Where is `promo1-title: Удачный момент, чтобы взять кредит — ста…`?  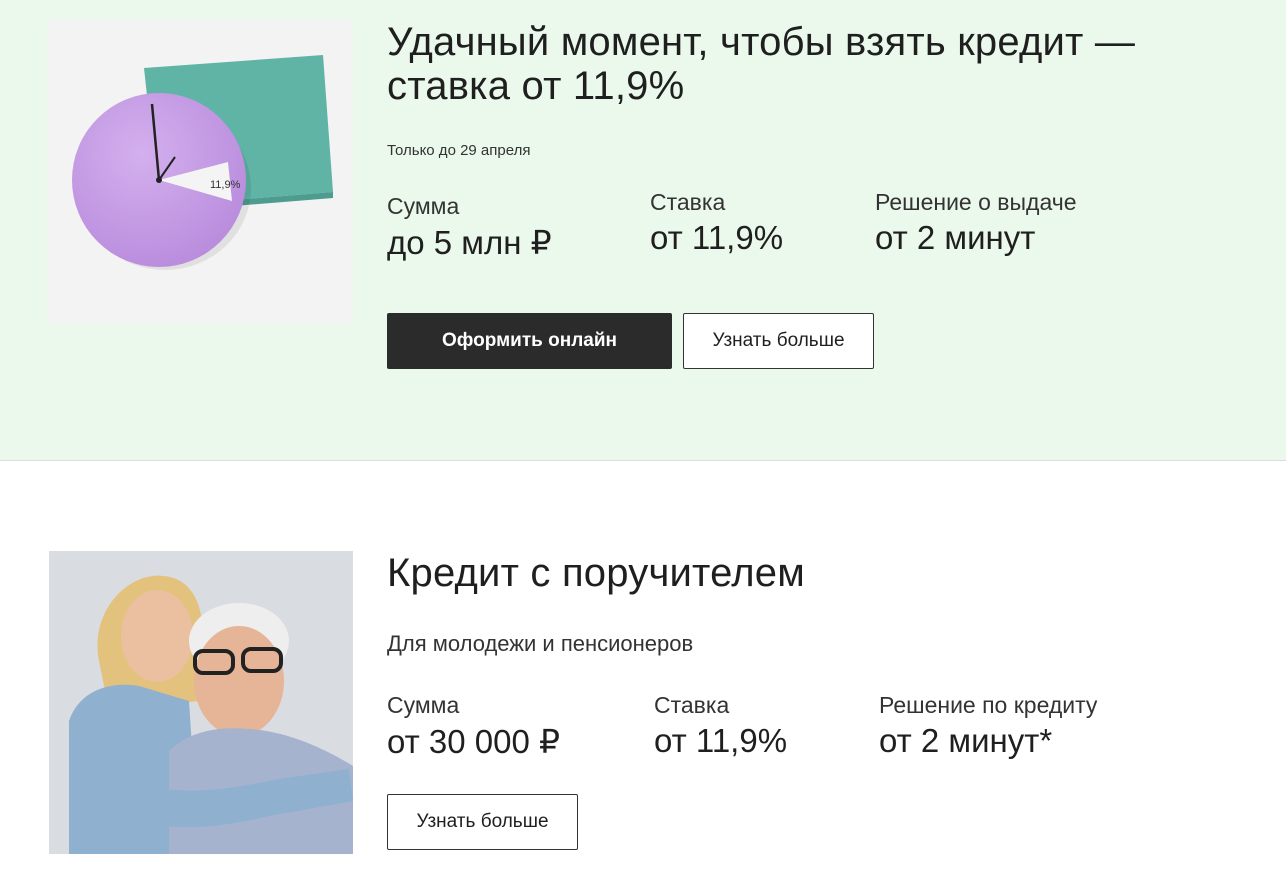 promo1-title: Удачный момент, чтобы взять кредит — ста… is located at coordinates (761, 64).